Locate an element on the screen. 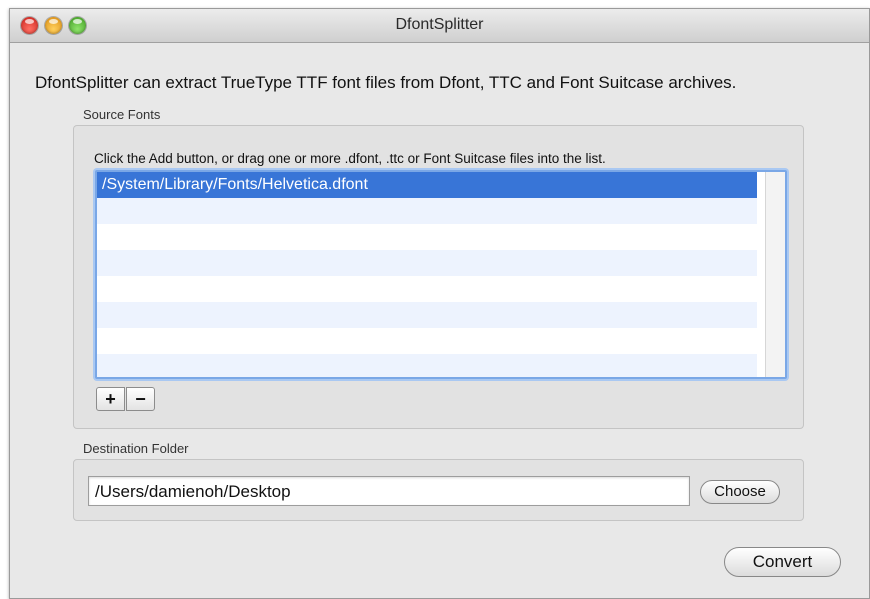 This screenshot has width=870, height=599. add-font-button: + is located at coordinates (110, 399).